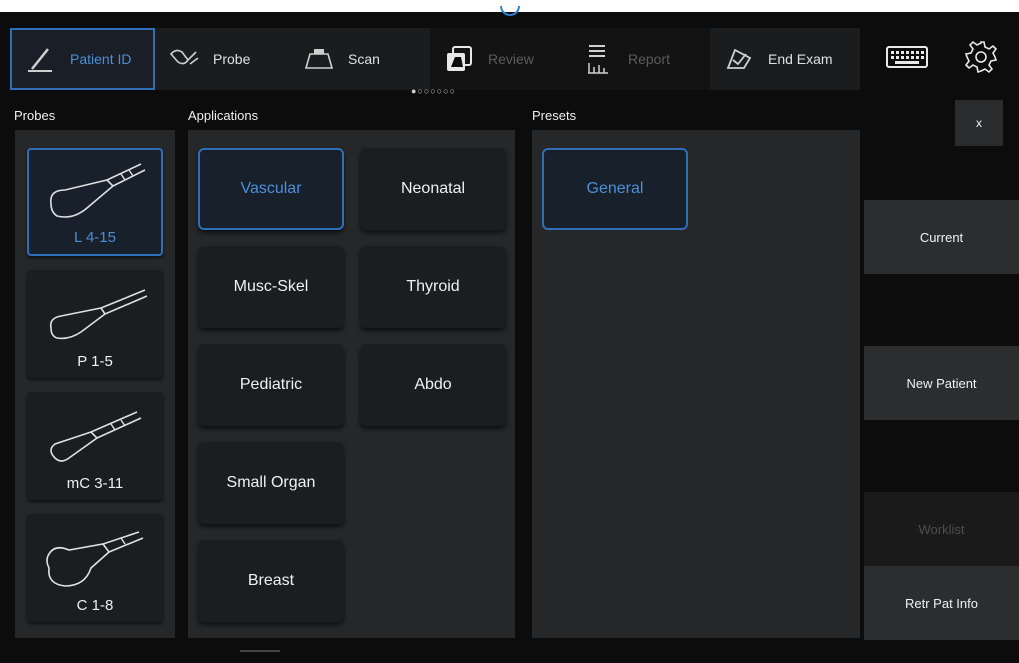  Describe the element at coordinates (739, 59) in the screenshot. I see `end-exam-icon` at that location.